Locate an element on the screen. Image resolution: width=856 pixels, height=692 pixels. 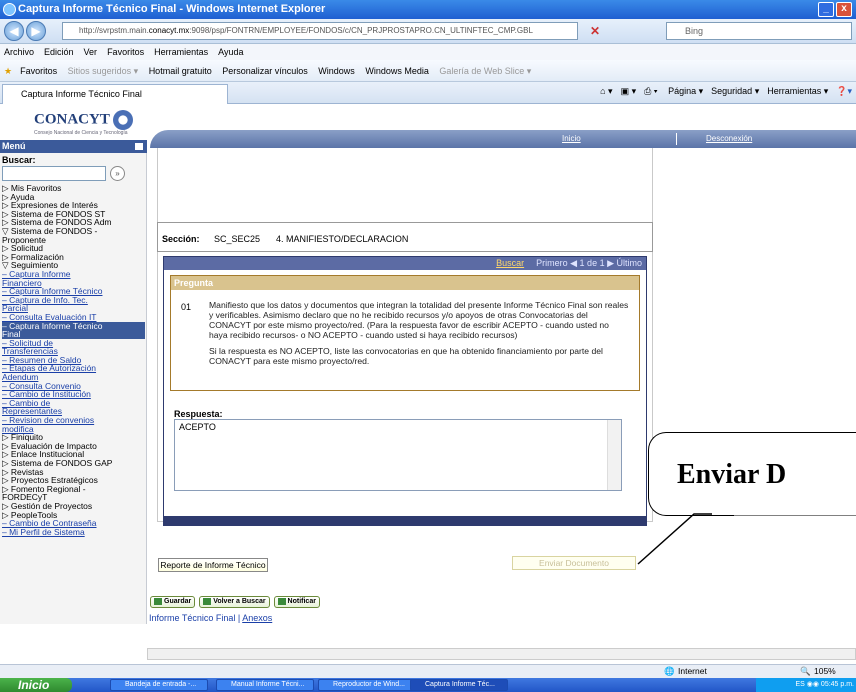
section-name: 4. MANIFIESTO/DECLARACION is located at coordinates (342, 239).